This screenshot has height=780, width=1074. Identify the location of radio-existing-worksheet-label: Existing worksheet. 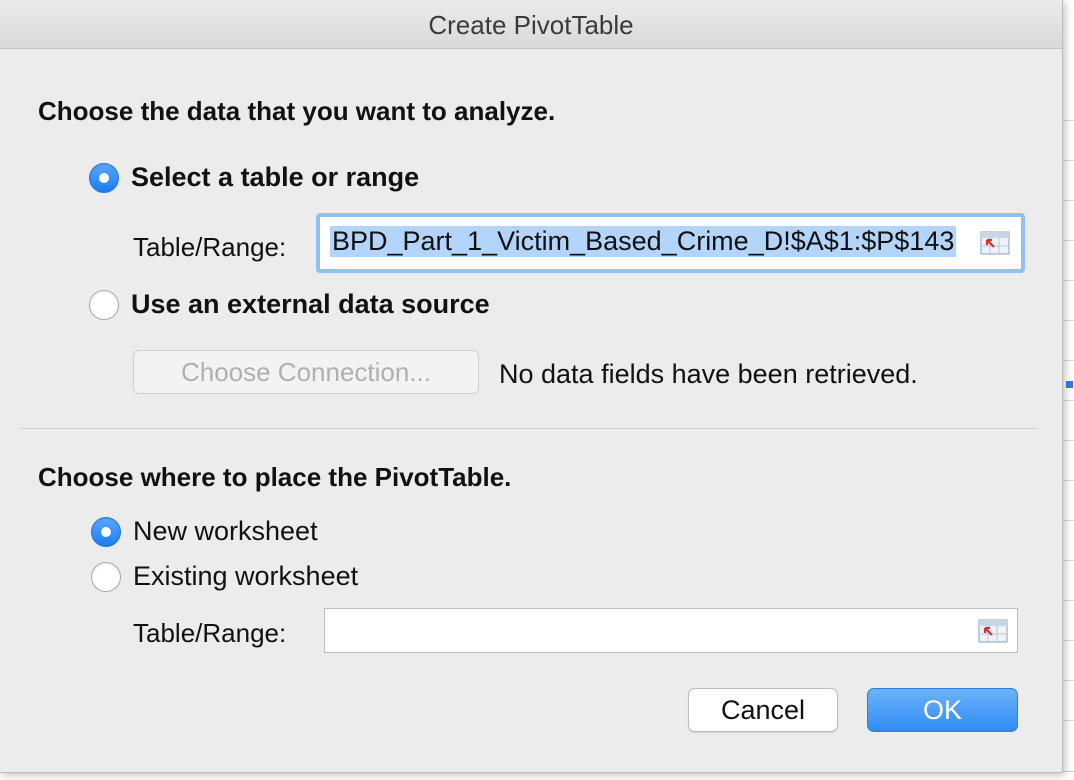
(246, 576).